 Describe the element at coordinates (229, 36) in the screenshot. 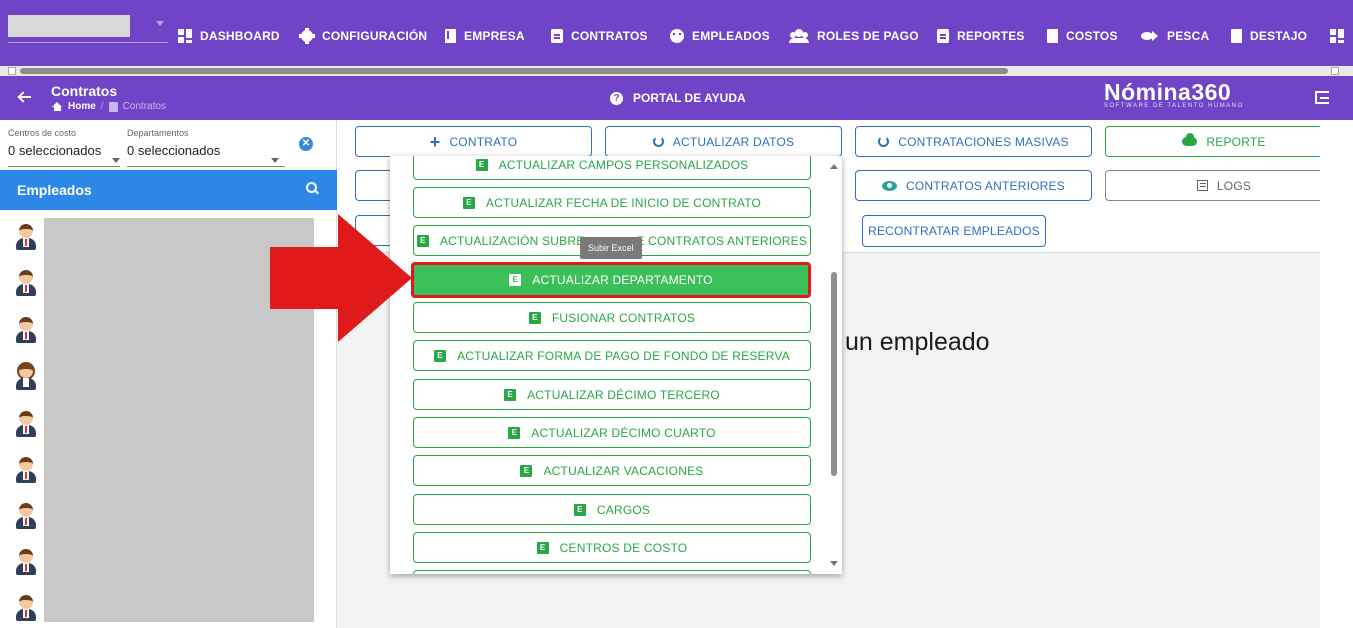

I see `nav-item-dashboard: DASHBOARD` at that location.